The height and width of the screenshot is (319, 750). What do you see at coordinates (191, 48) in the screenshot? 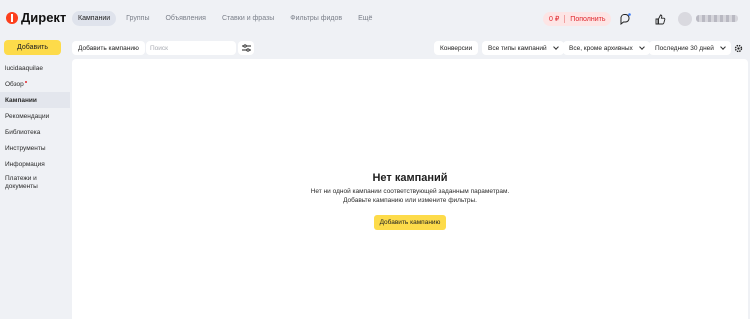
I see `search-input` at bounding box center [191, 48].